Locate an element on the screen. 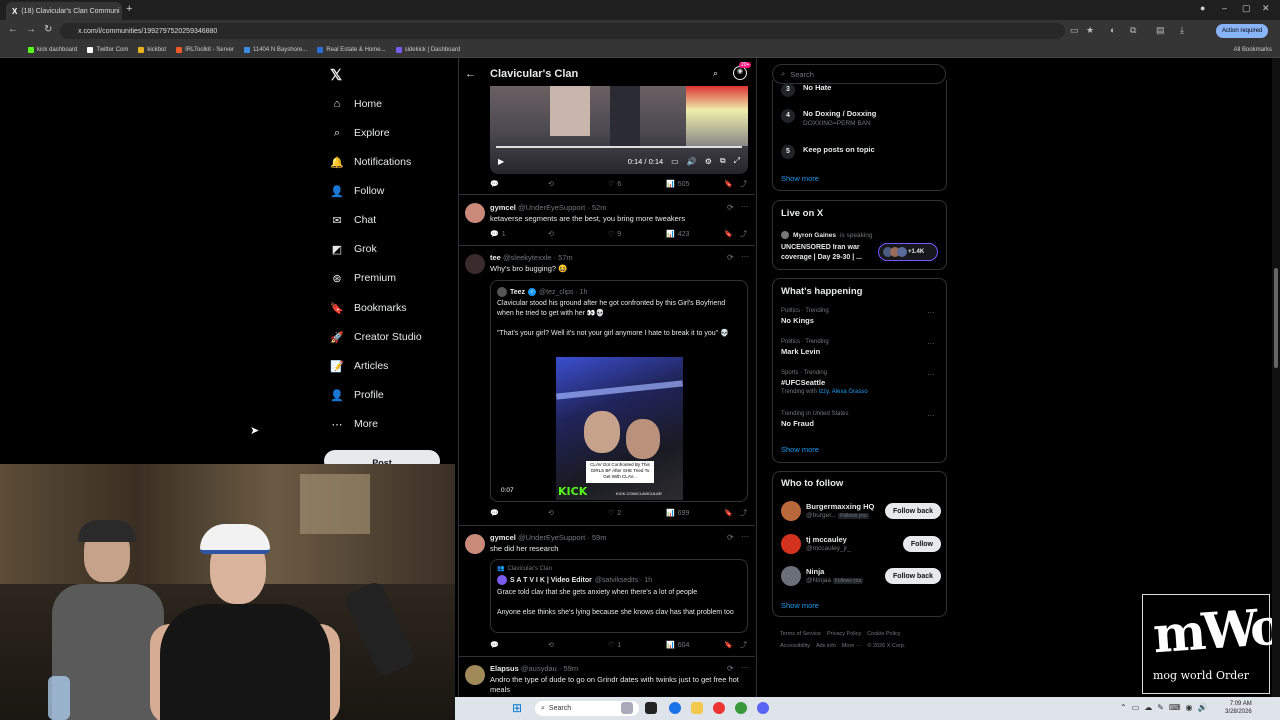 This screenshot has width=1280, height=720. trend-item: Politics · Trending Mark Levin ··· is located at coordinates (861, 347).